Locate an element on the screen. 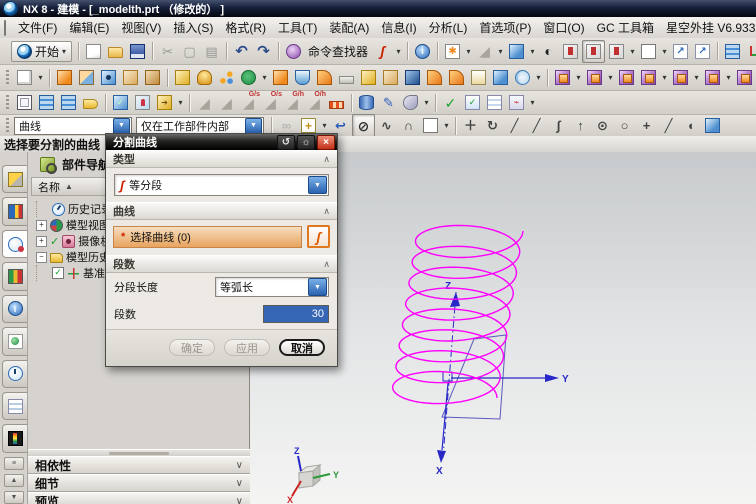  hole-icon is located at coordinates (108, 77).